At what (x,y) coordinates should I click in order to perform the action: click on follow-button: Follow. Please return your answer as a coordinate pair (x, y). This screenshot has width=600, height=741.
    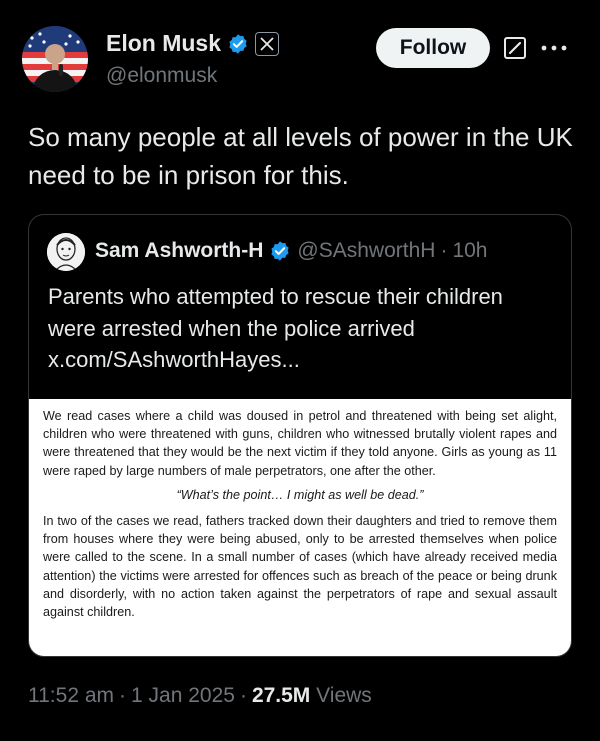
    Looking at the image, I should click on (433, 48).